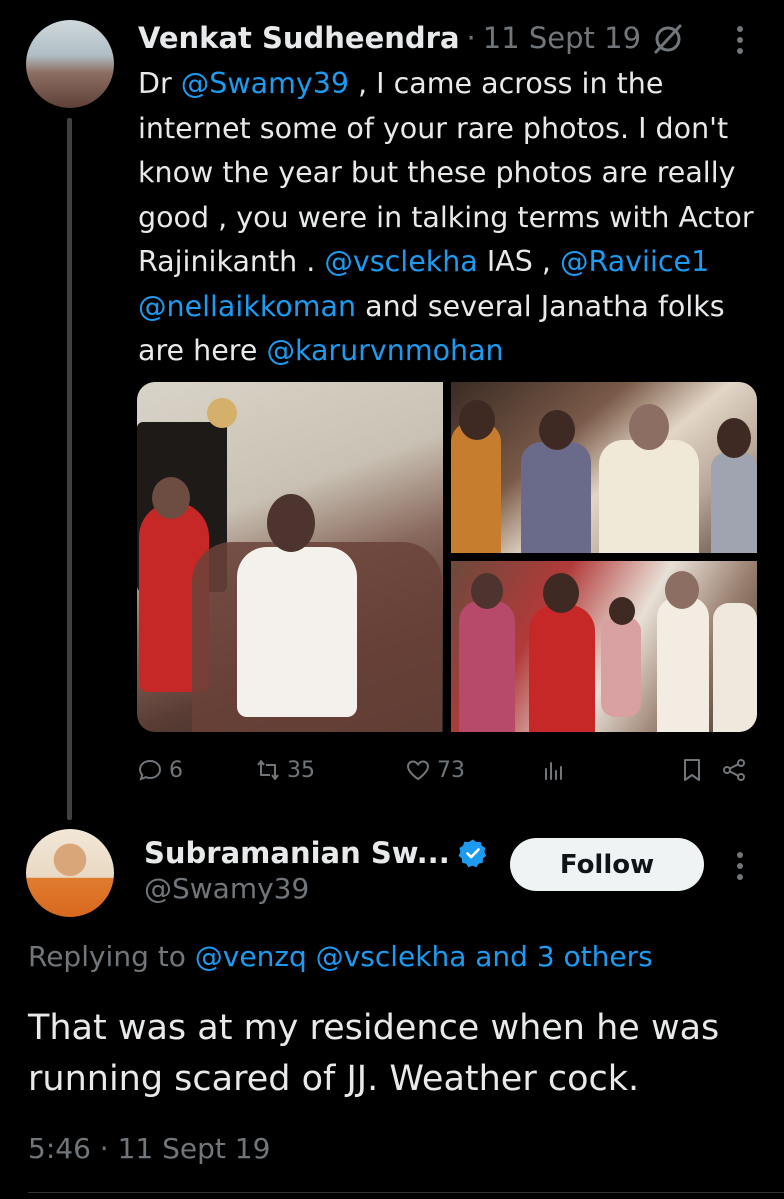 The height and width of the screenshot is (1199, 784). I want to click on reply-button: 6, so click(160, 770).